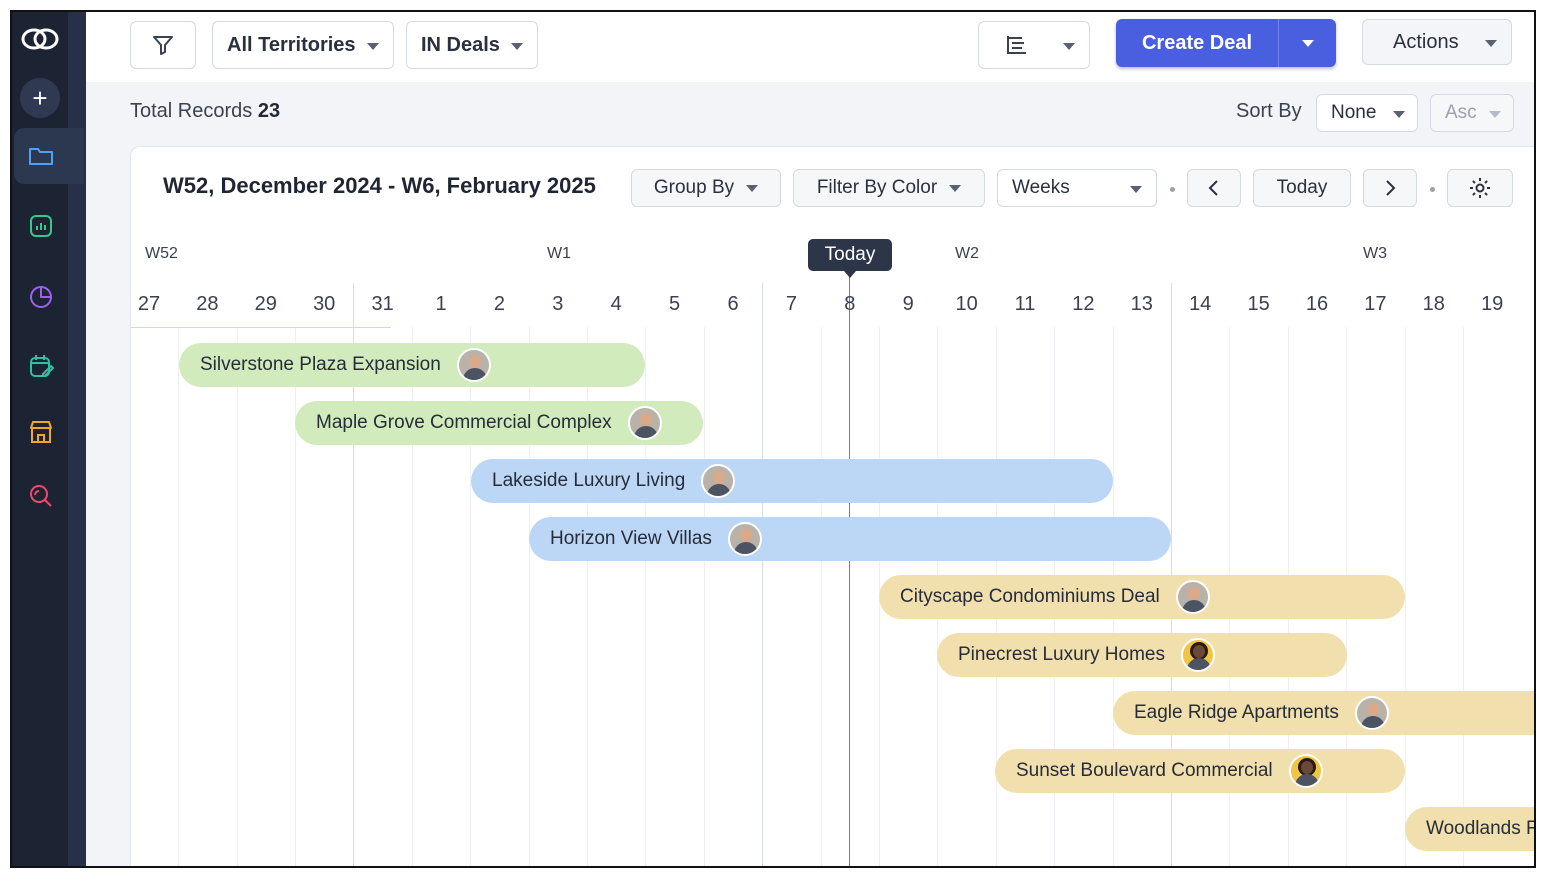 Image resolution: width=1546 pixels, height=878 pixels. What do you see at coordinates (1061, 654) in the screenshot?
I see `deal-name: Pinecrest Luxury Homes` at bounding box center [1061, 654].